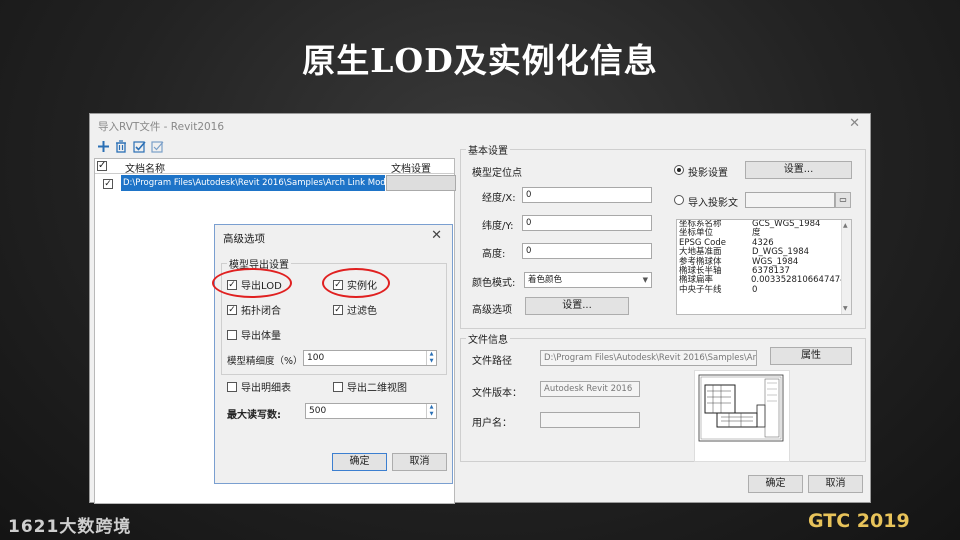 This screenshot has height=540, width=960. What do you see at coordinates (800, 280) in the screenshot?
I see `info-value: 0.00335281066474748` at bounding box center [800, 280].